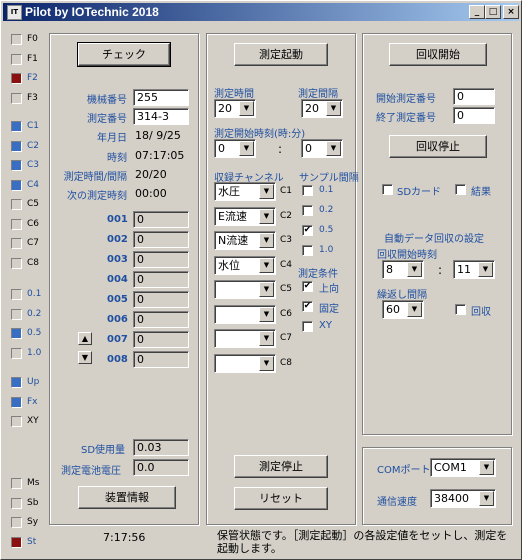 The width and height of the screenshot is (522, 560). What do you see at coordinates (245, 265) in the screenshot?
I see `channel-select: 水位 ▼` at bounding box center [245, 265].